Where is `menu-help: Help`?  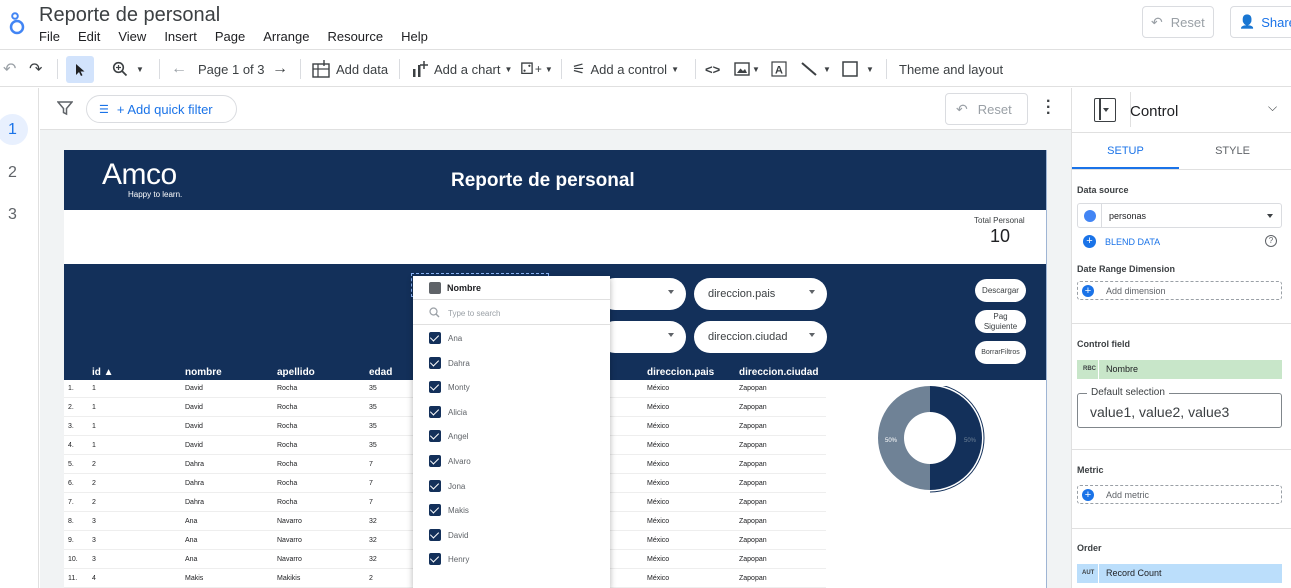
menu-help: Help is located at coordinates (414, 36).